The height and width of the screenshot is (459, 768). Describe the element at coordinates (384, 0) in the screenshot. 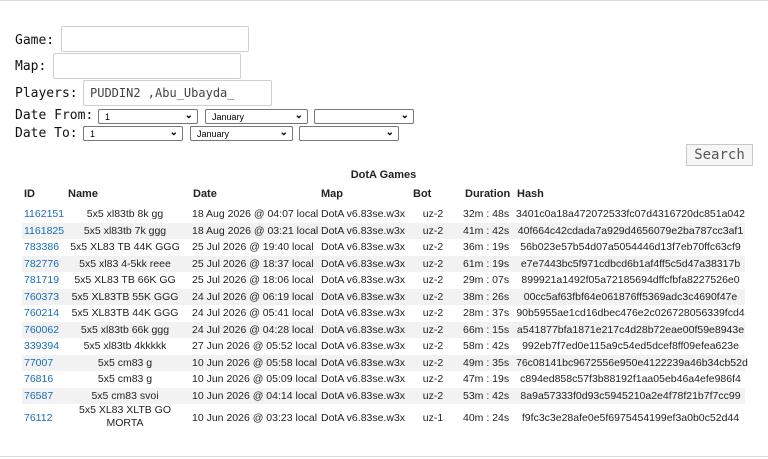

I see `top-divider` at that location.